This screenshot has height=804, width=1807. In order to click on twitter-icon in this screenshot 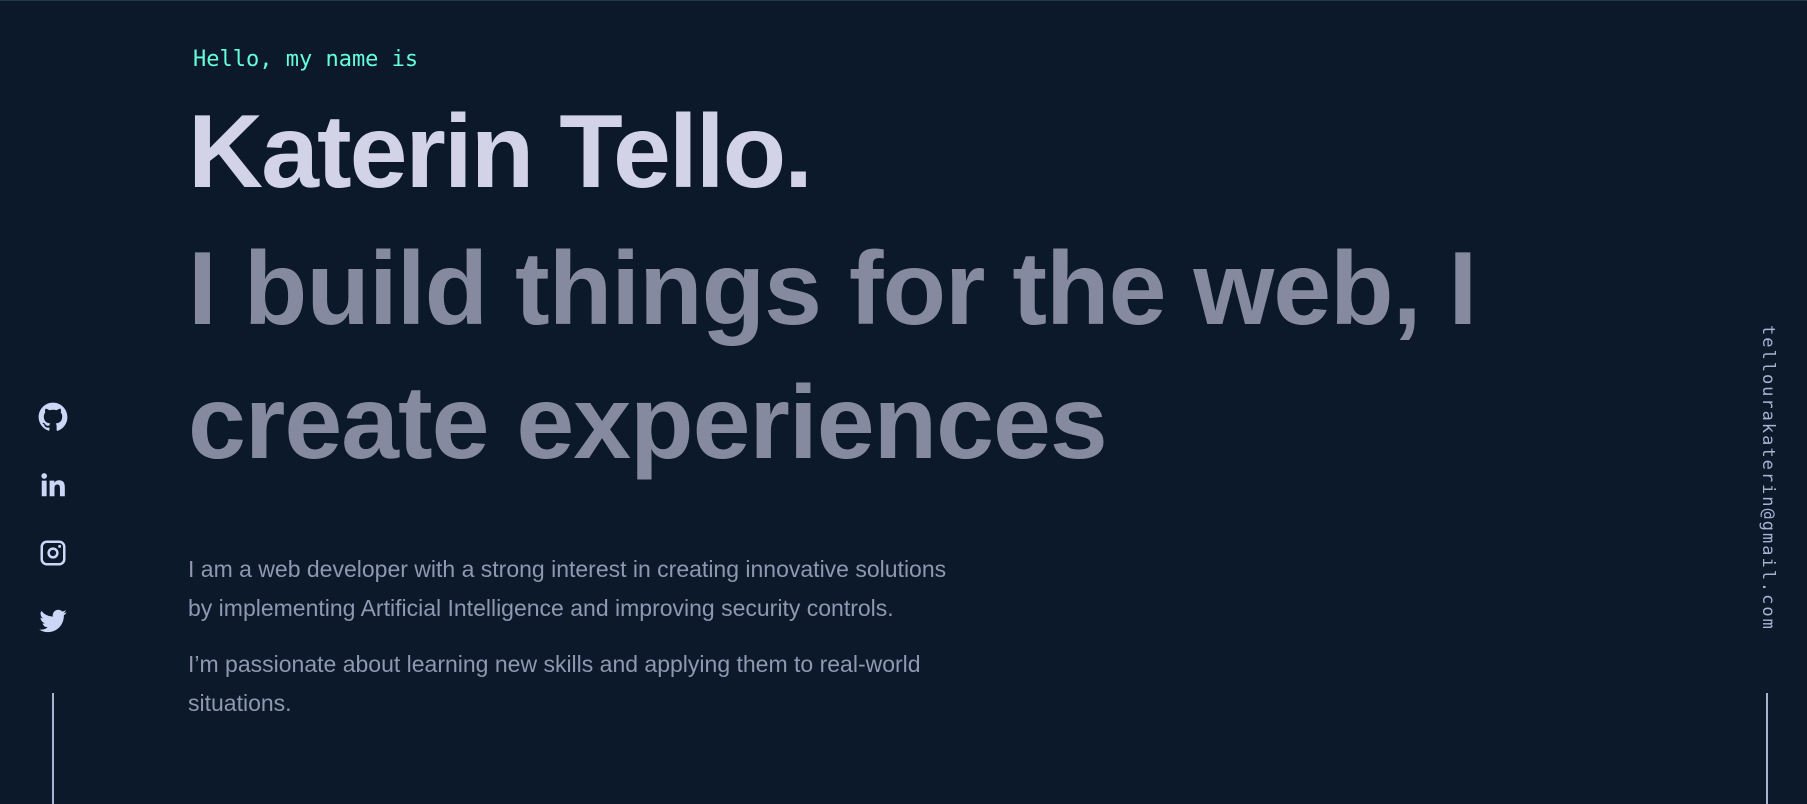, I will do `click(53, 621)`.